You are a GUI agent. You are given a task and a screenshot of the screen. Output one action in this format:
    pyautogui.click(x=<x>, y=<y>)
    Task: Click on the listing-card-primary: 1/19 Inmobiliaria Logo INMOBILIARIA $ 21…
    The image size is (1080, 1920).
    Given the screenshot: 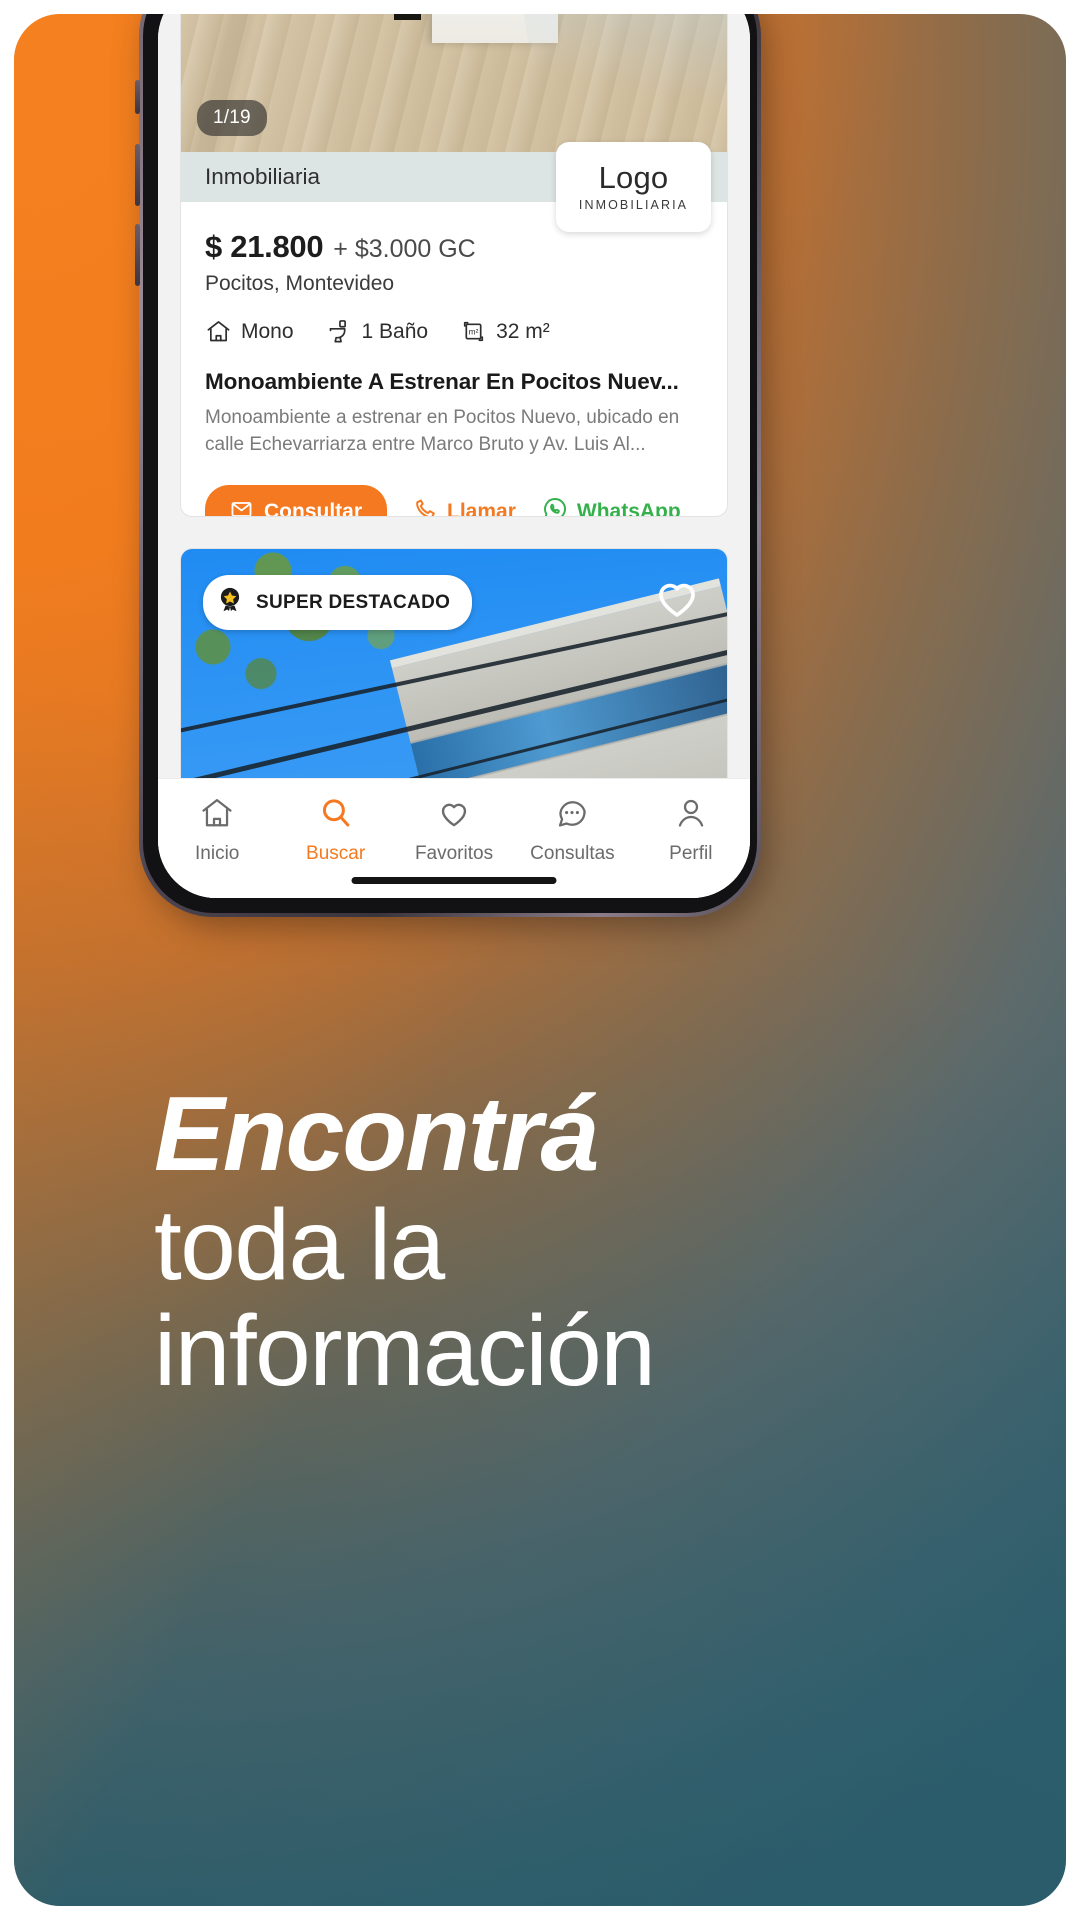 What is the action you would take?
    pyautogui.click(x=454, y=265)
    